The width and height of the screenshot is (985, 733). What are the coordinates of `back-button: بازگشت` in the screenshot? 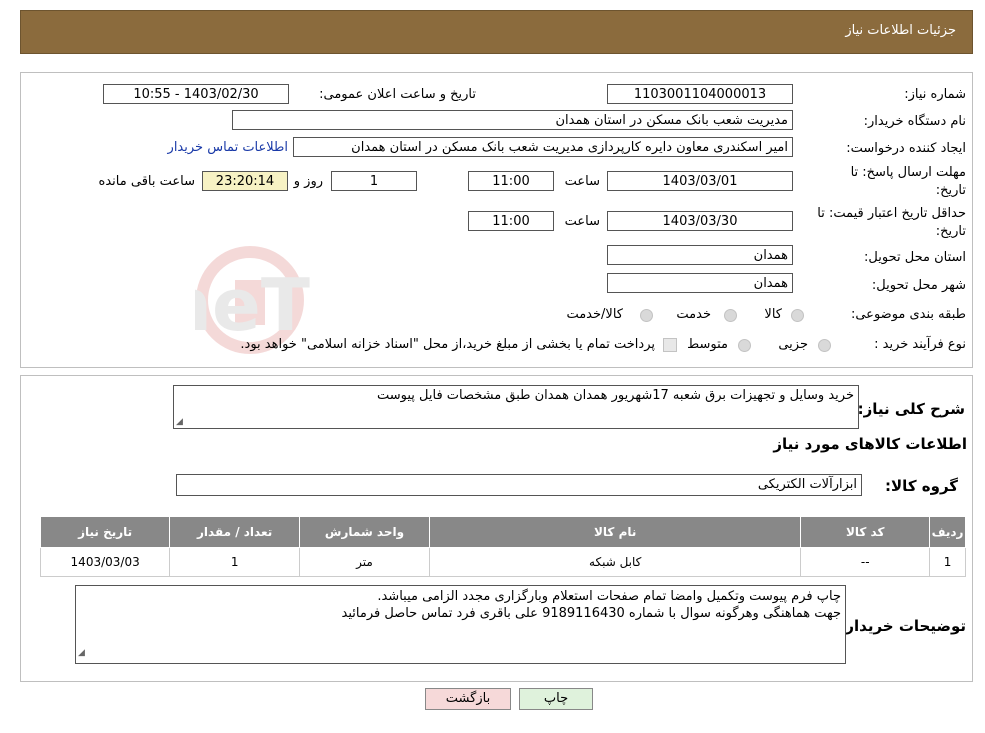 It's located at (468, 699).